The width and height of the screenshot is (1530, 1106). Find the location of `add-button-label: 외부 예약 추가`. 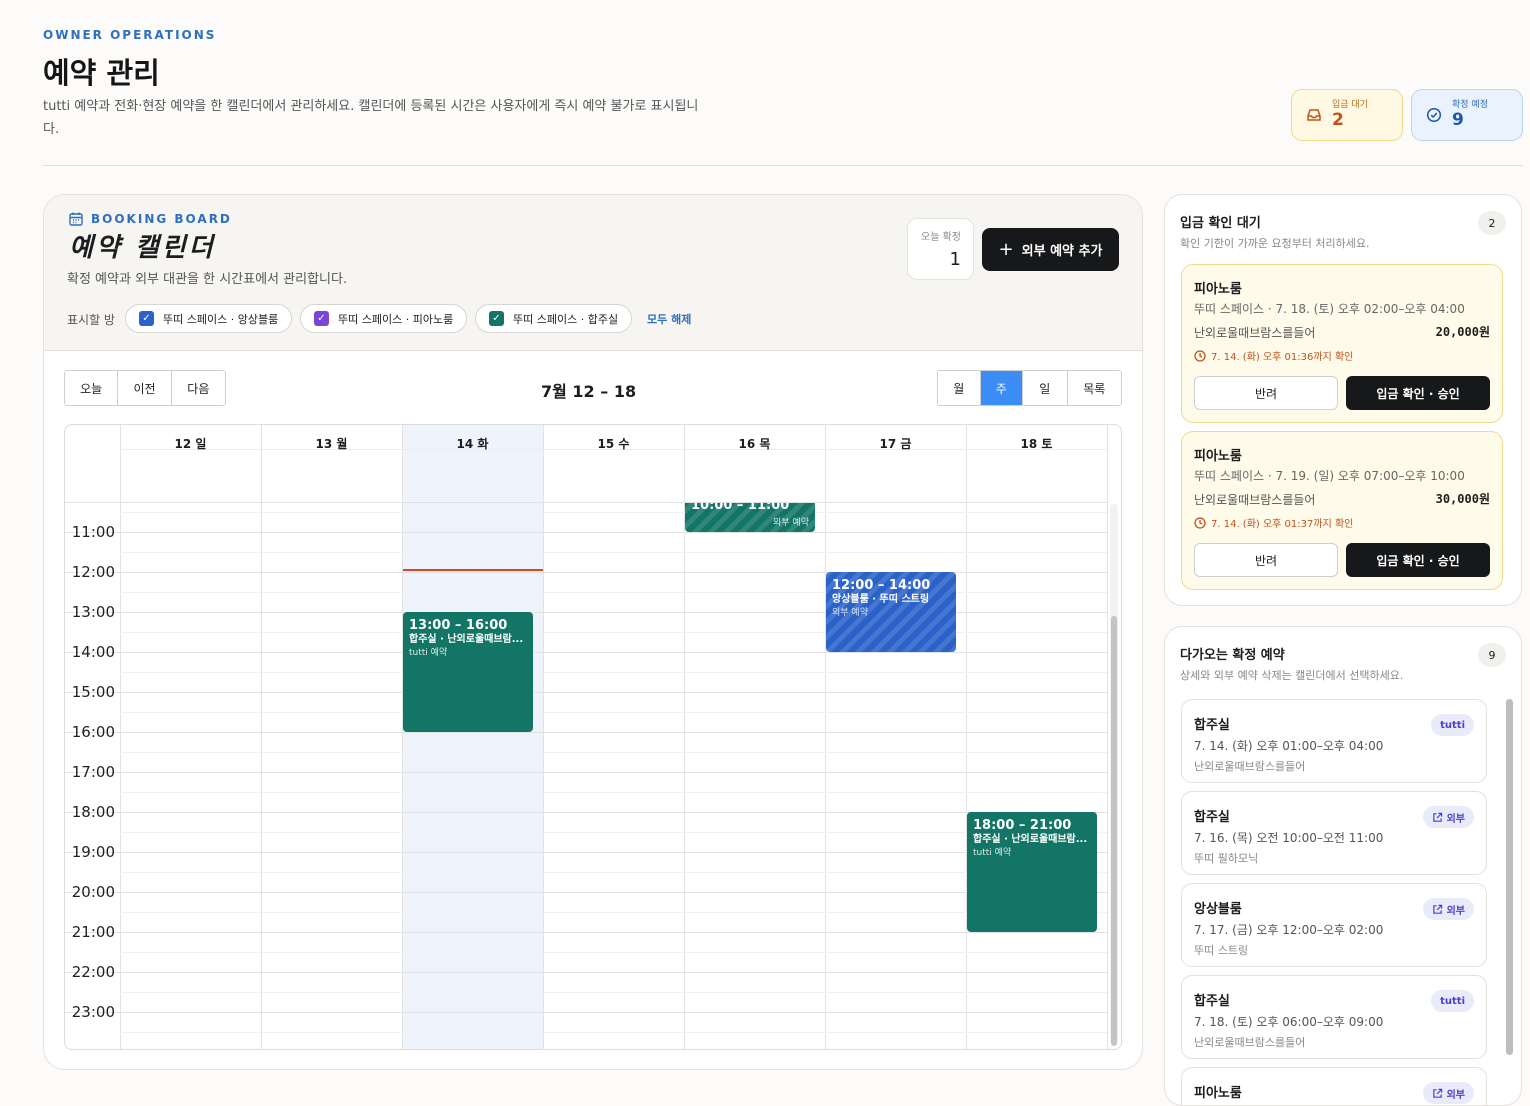

add-button-label: 외부 예약 추가 is located at coordinates (1062, 251).